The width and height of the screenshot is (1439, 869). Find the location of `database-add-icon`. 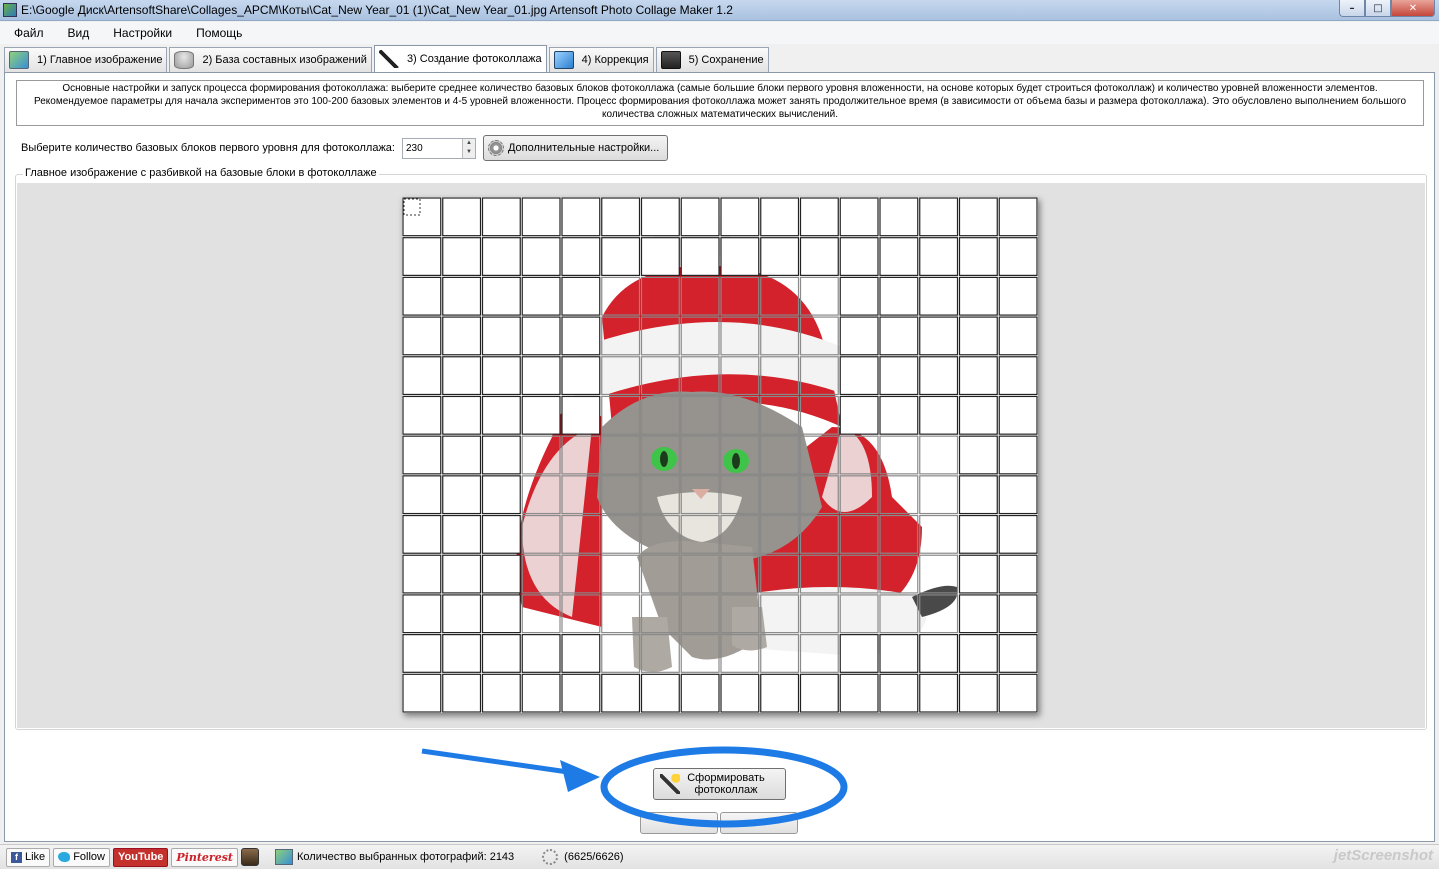

database-add-icon is located at coordinates (184, 60).